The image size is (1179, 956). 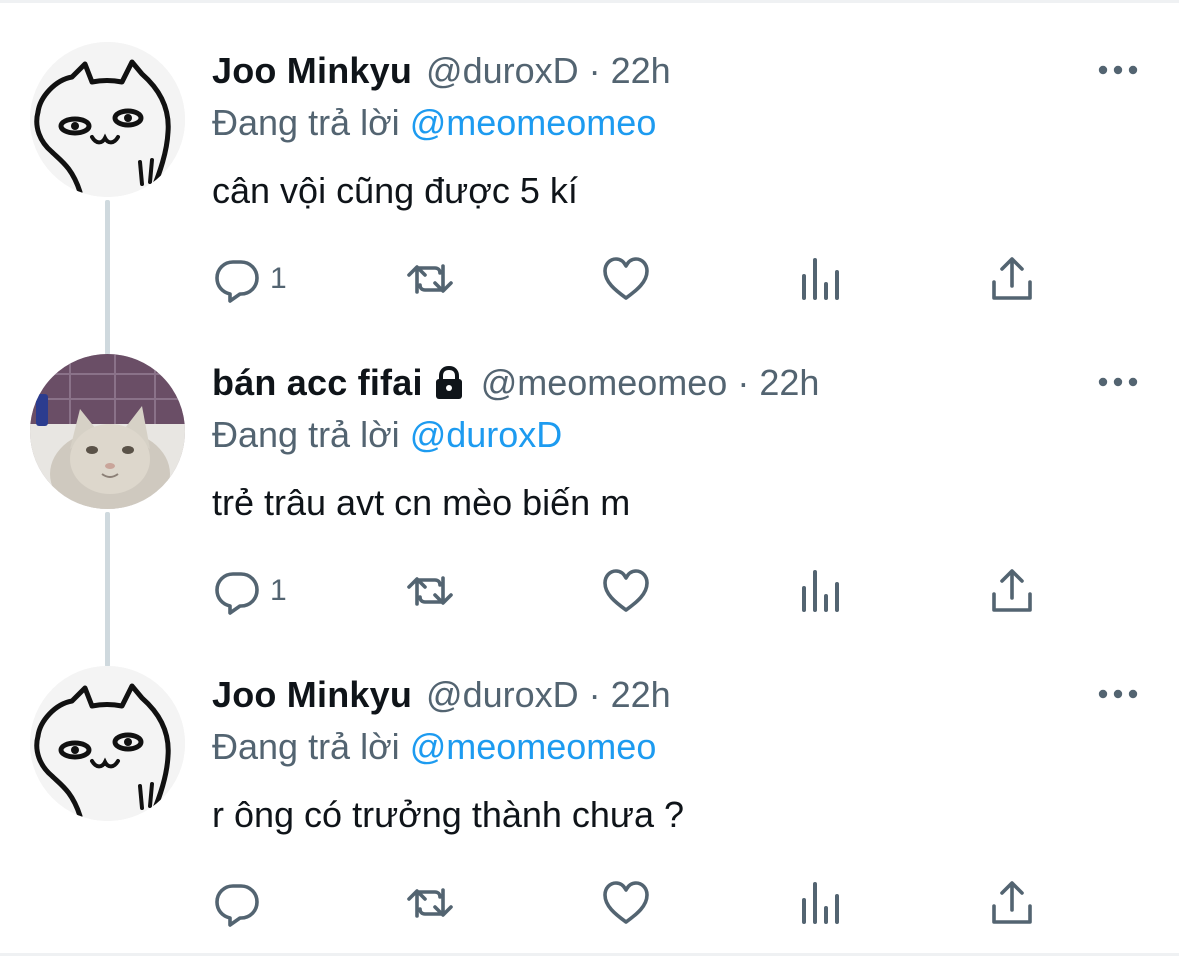 I want to click on reply-button, so click(x=241, y=903).